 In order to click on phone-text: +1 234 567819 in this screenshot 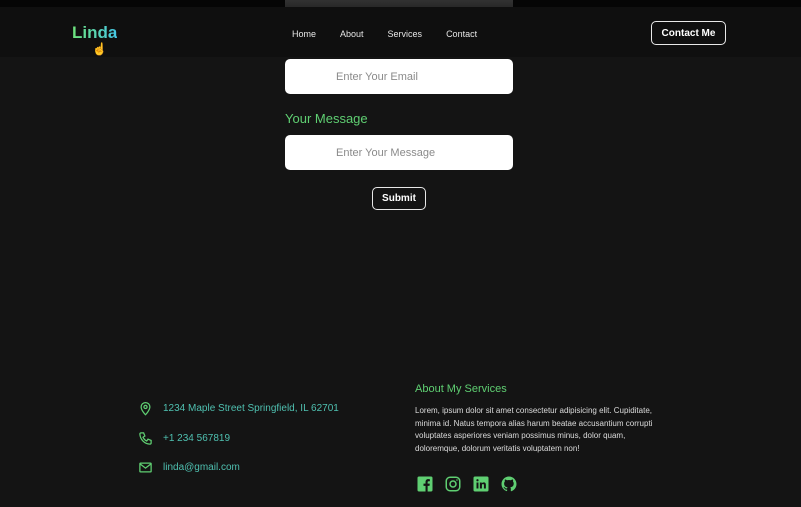, I will do `click(197, 438)`.